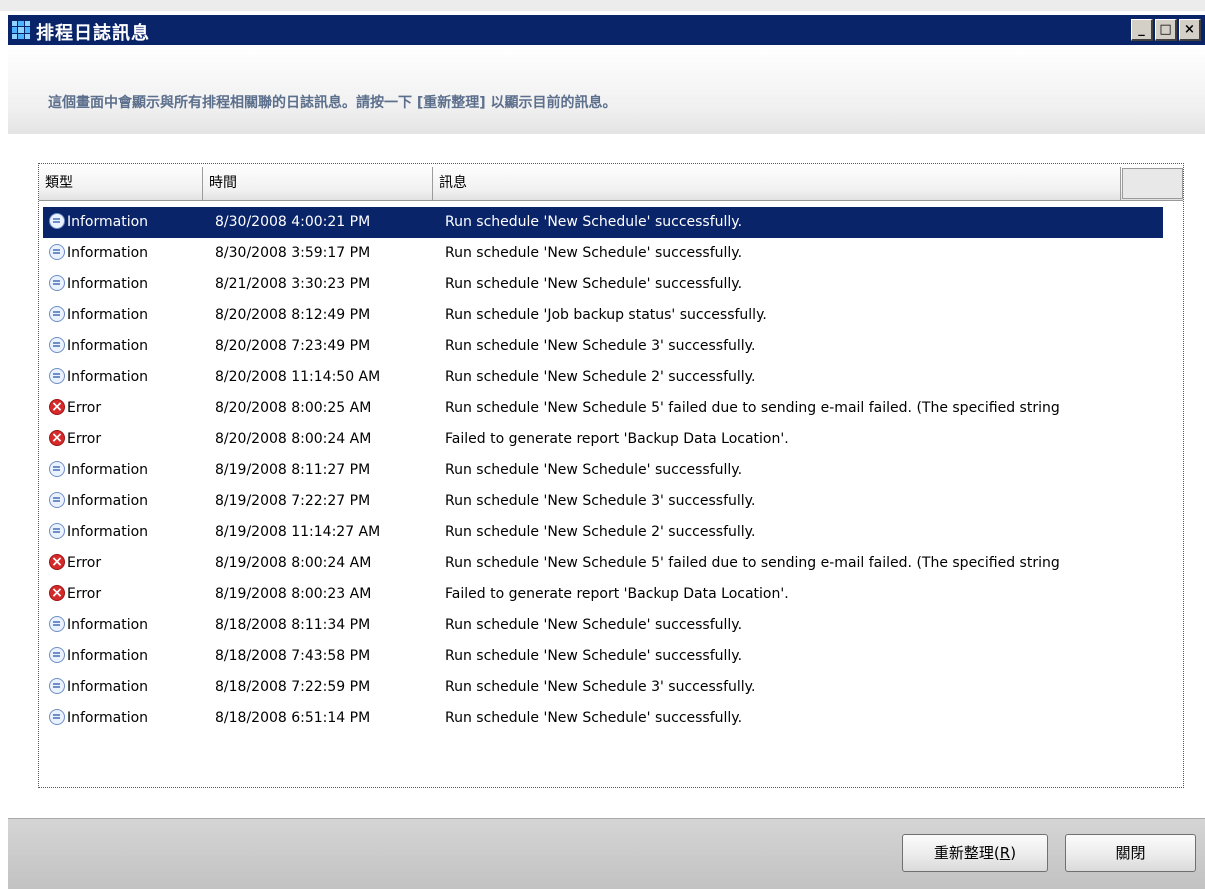 This screenshot has height=889, width=1205. I want to click on cell-time: 8/30/2008 3:59:17 PM, so click(293, 253).